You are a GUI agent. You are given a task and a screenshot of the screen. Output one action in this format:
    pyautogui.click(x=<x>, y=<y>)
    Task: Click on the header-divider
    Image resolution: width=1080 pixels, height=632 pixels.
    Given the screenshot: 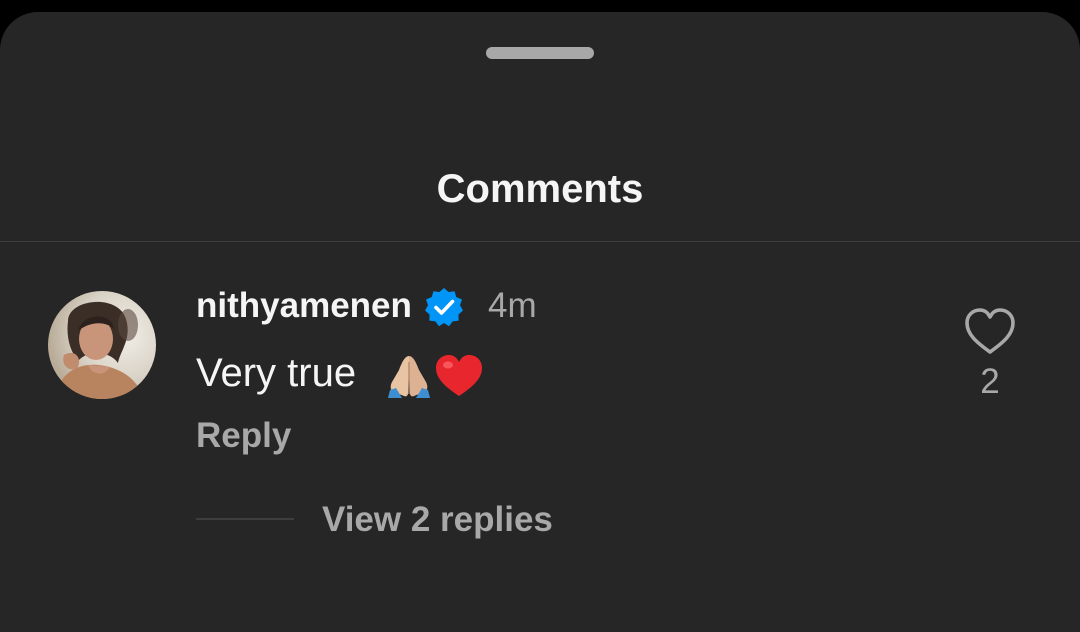 What is the action you would take?
    pyautogui.click(x=540, y=241)
    